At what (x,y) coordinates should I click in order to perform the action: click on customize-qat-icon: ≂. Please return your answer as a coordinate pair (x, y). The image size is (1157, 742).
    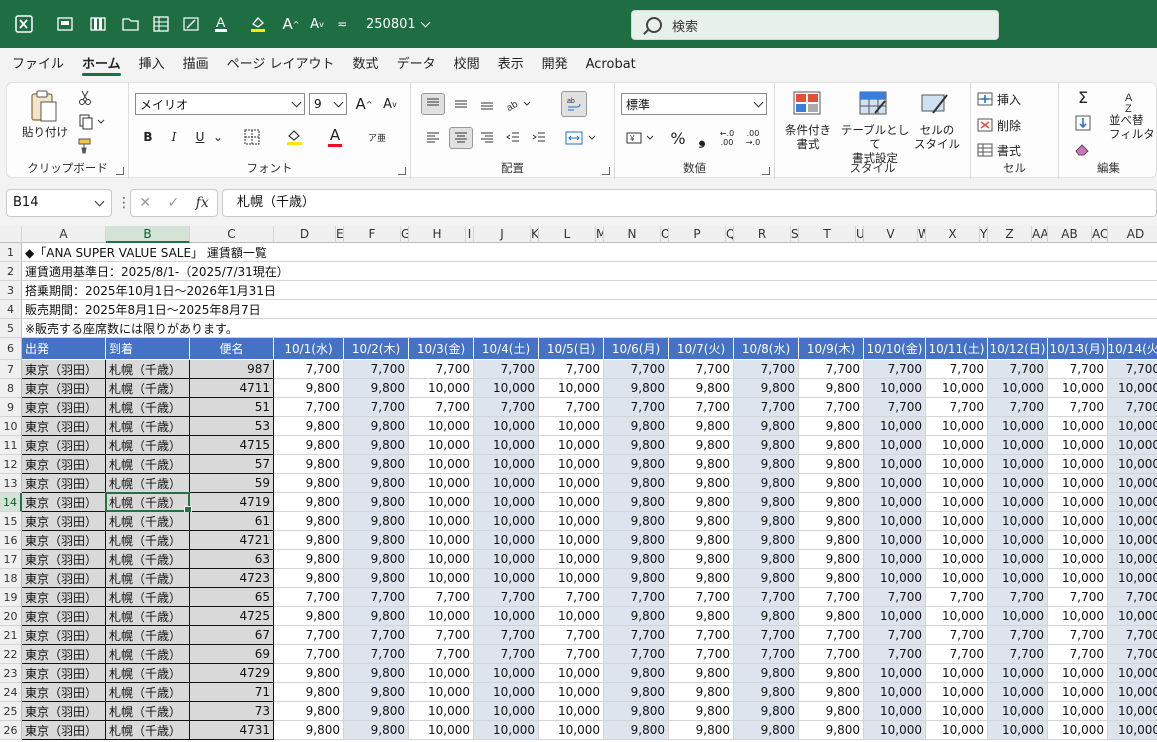
    Looking at the image, I should click on (342, 24).